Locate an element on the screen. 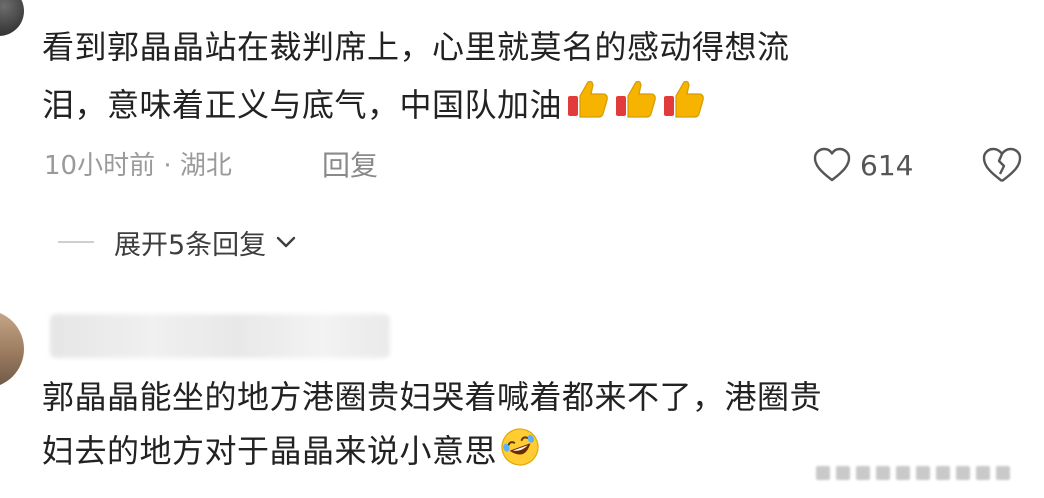 The image size is (1044, 498). comment-text-line: 妇去的地方对于晶晶来说小意思 is located at coordinates (291, 451).